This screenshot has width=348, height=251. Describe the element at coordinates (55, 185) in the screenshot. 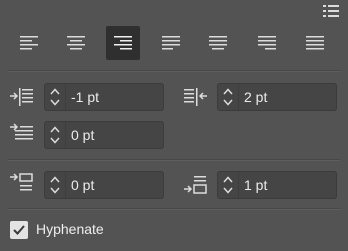

I see `space-before-stepper` at that location.